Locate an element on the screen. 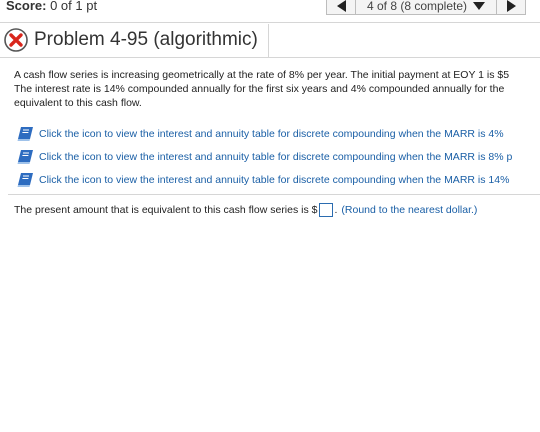 The image size is (540, 432). problem-title-row: Problem 4-95 (algorithmic) is located at coordinates (131, 40).